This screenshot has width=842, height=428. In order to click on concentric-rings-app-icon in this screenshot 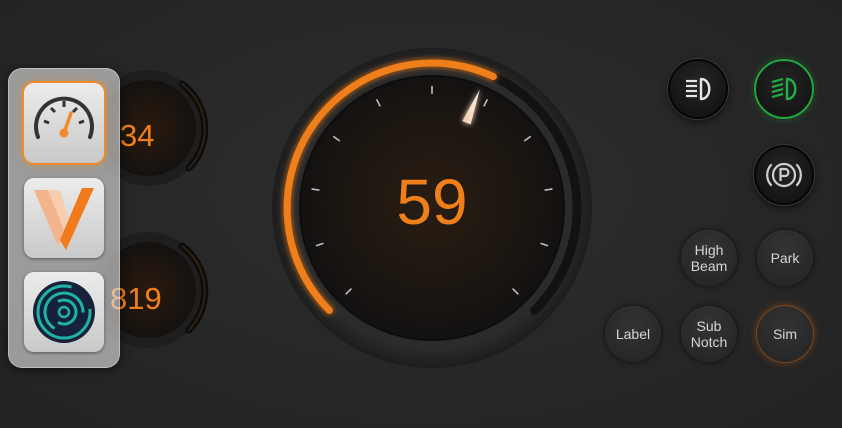, I will do `click(64, 312)`.